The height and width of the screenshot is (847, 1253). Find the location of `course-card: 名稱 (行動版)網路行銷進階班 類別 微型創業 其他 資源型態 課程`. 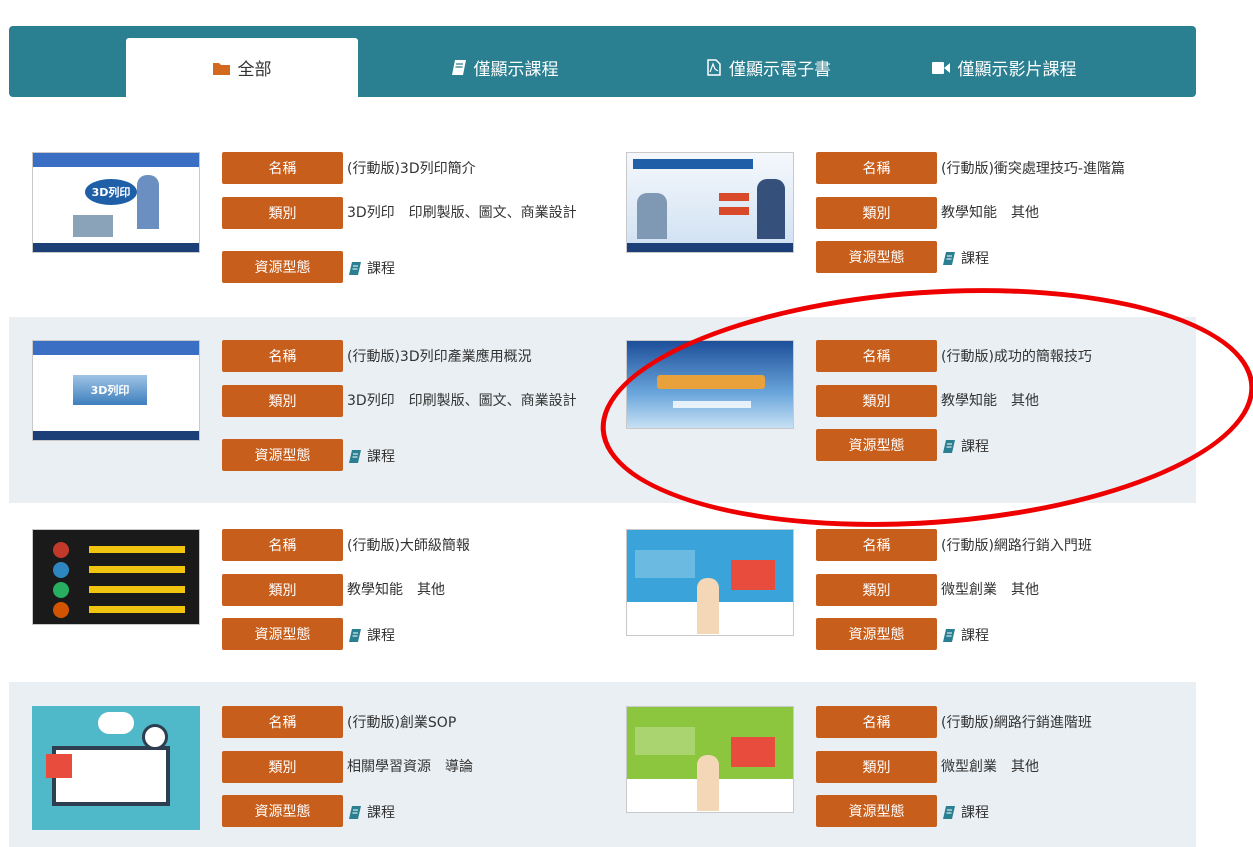

course-card: 名稱 (行動版)網路行銷進階班 類別 微型創業 其他 資源型態 課程 is located at coordinates (898, 771).